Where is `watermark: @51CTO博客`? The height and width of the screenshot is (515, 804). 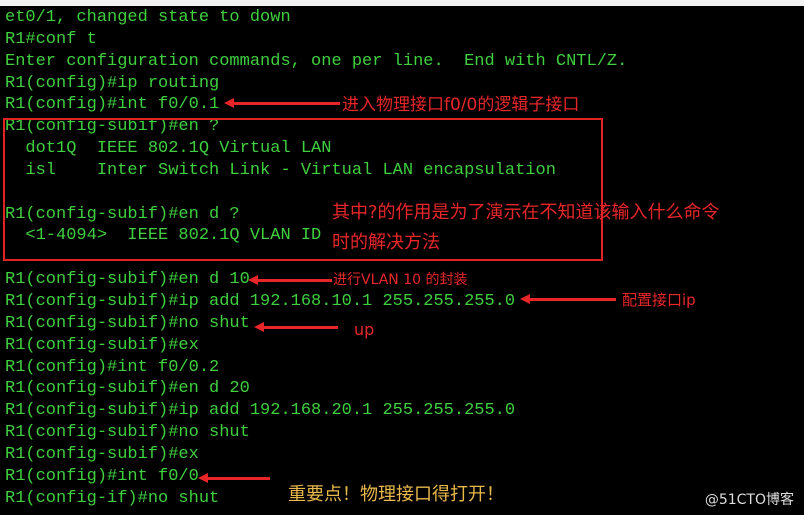
watermark: @51CTO博客 is located at coordinates (749, 500).